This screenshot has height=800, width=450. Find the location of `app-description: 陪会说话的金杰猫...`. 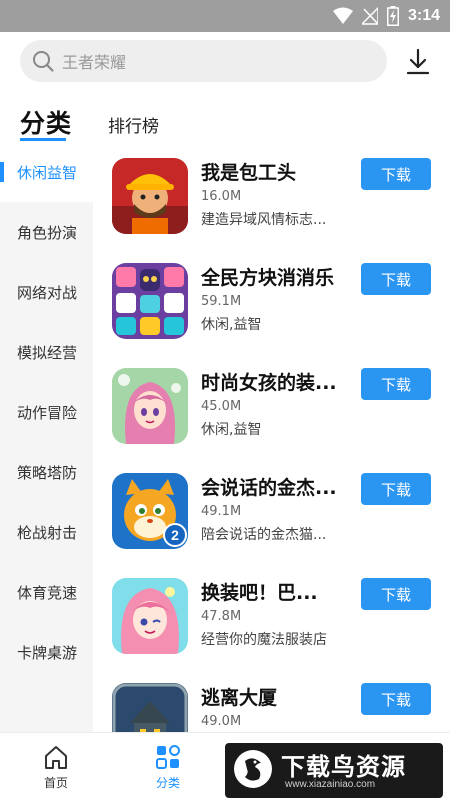

app-description: 陪会说话的金杰猫... is located at coordinates (264, 535).